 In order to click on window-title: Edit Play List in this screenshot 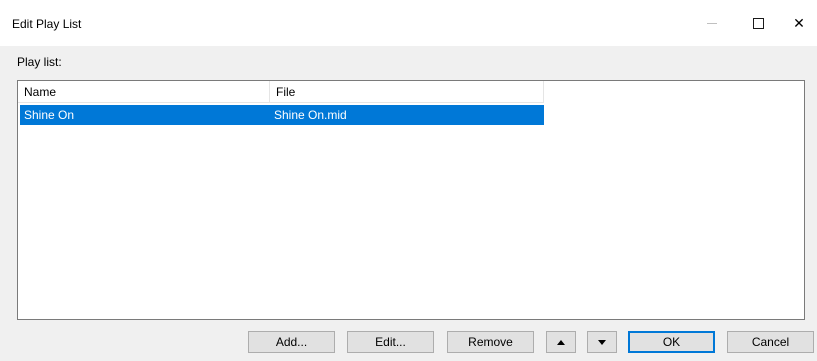, I will do `click(47, 24)`.